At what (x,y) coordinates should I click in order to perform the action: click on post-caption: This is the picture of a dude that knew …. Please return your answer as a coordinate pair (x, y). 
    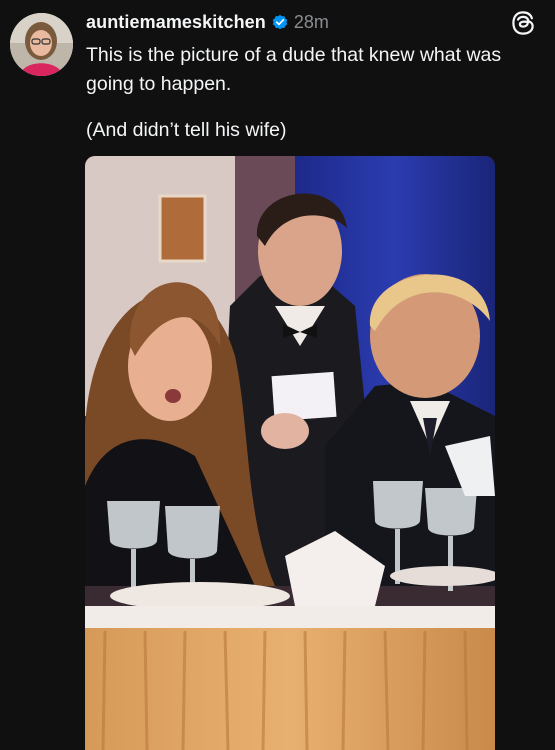
    Looking at the image, I should click on (294, 69).